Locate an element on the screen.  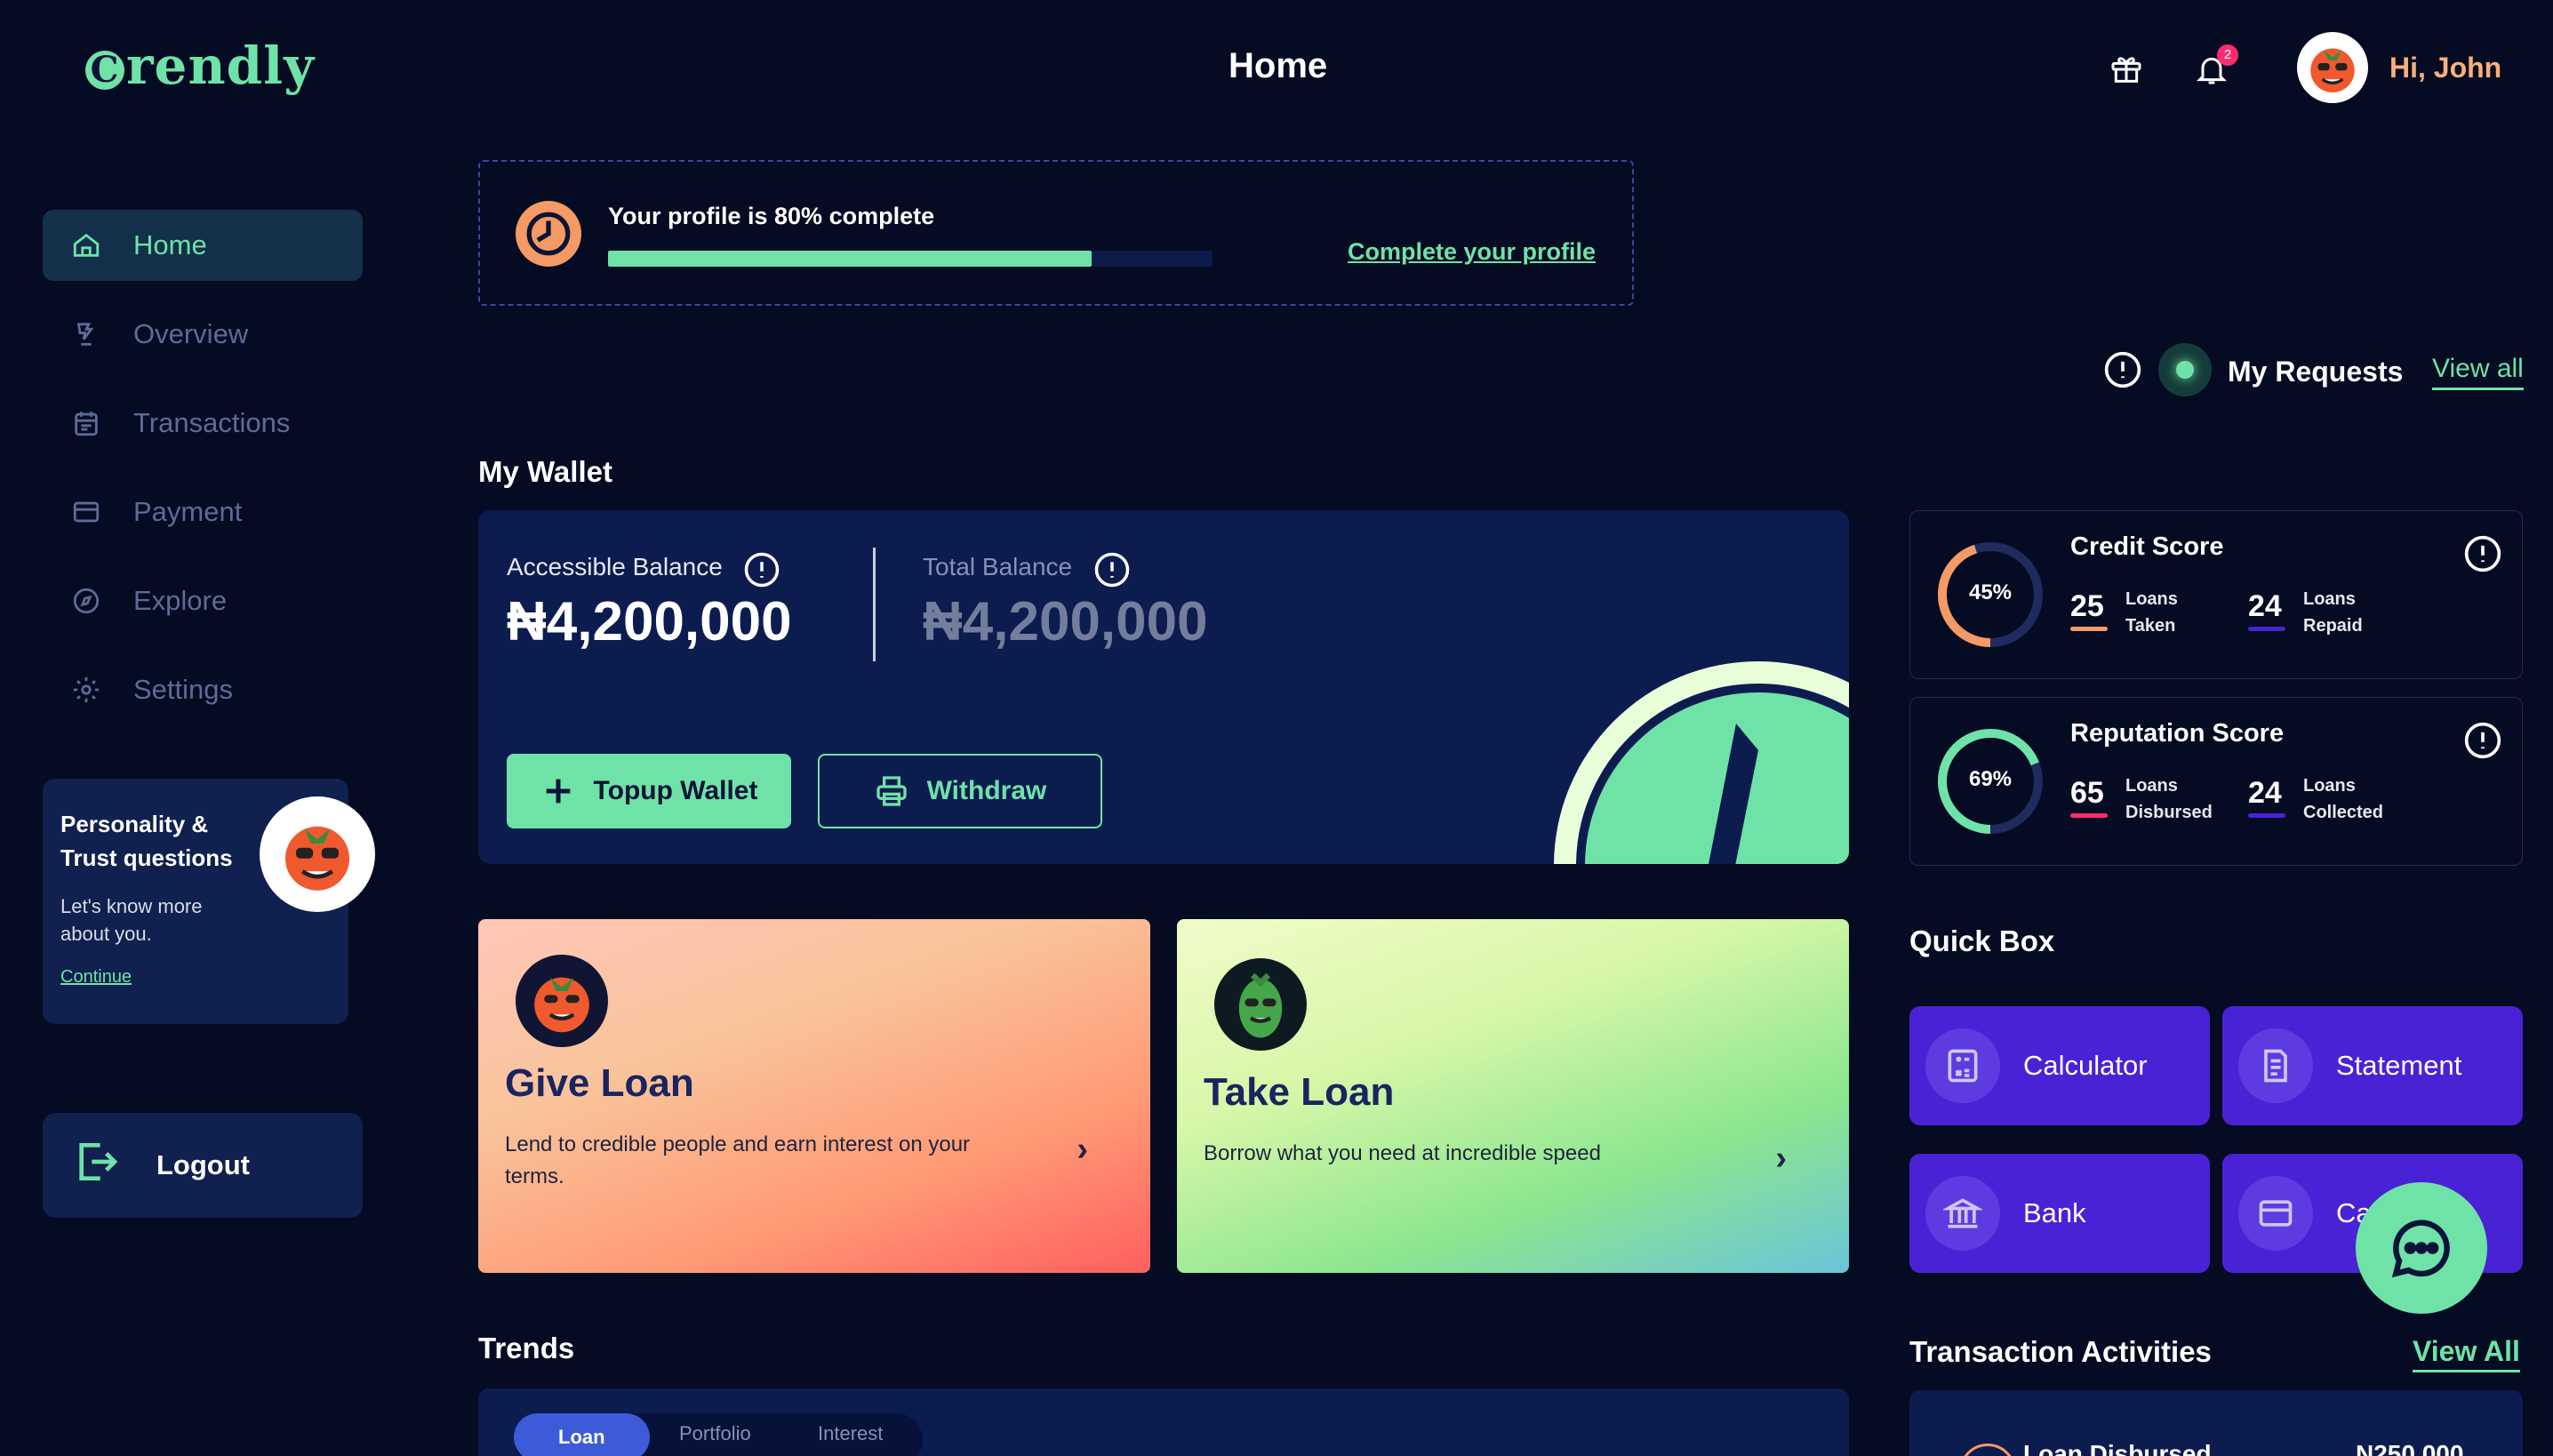
cucumber-avatar-icon is located at coordinates (1260, 1005).